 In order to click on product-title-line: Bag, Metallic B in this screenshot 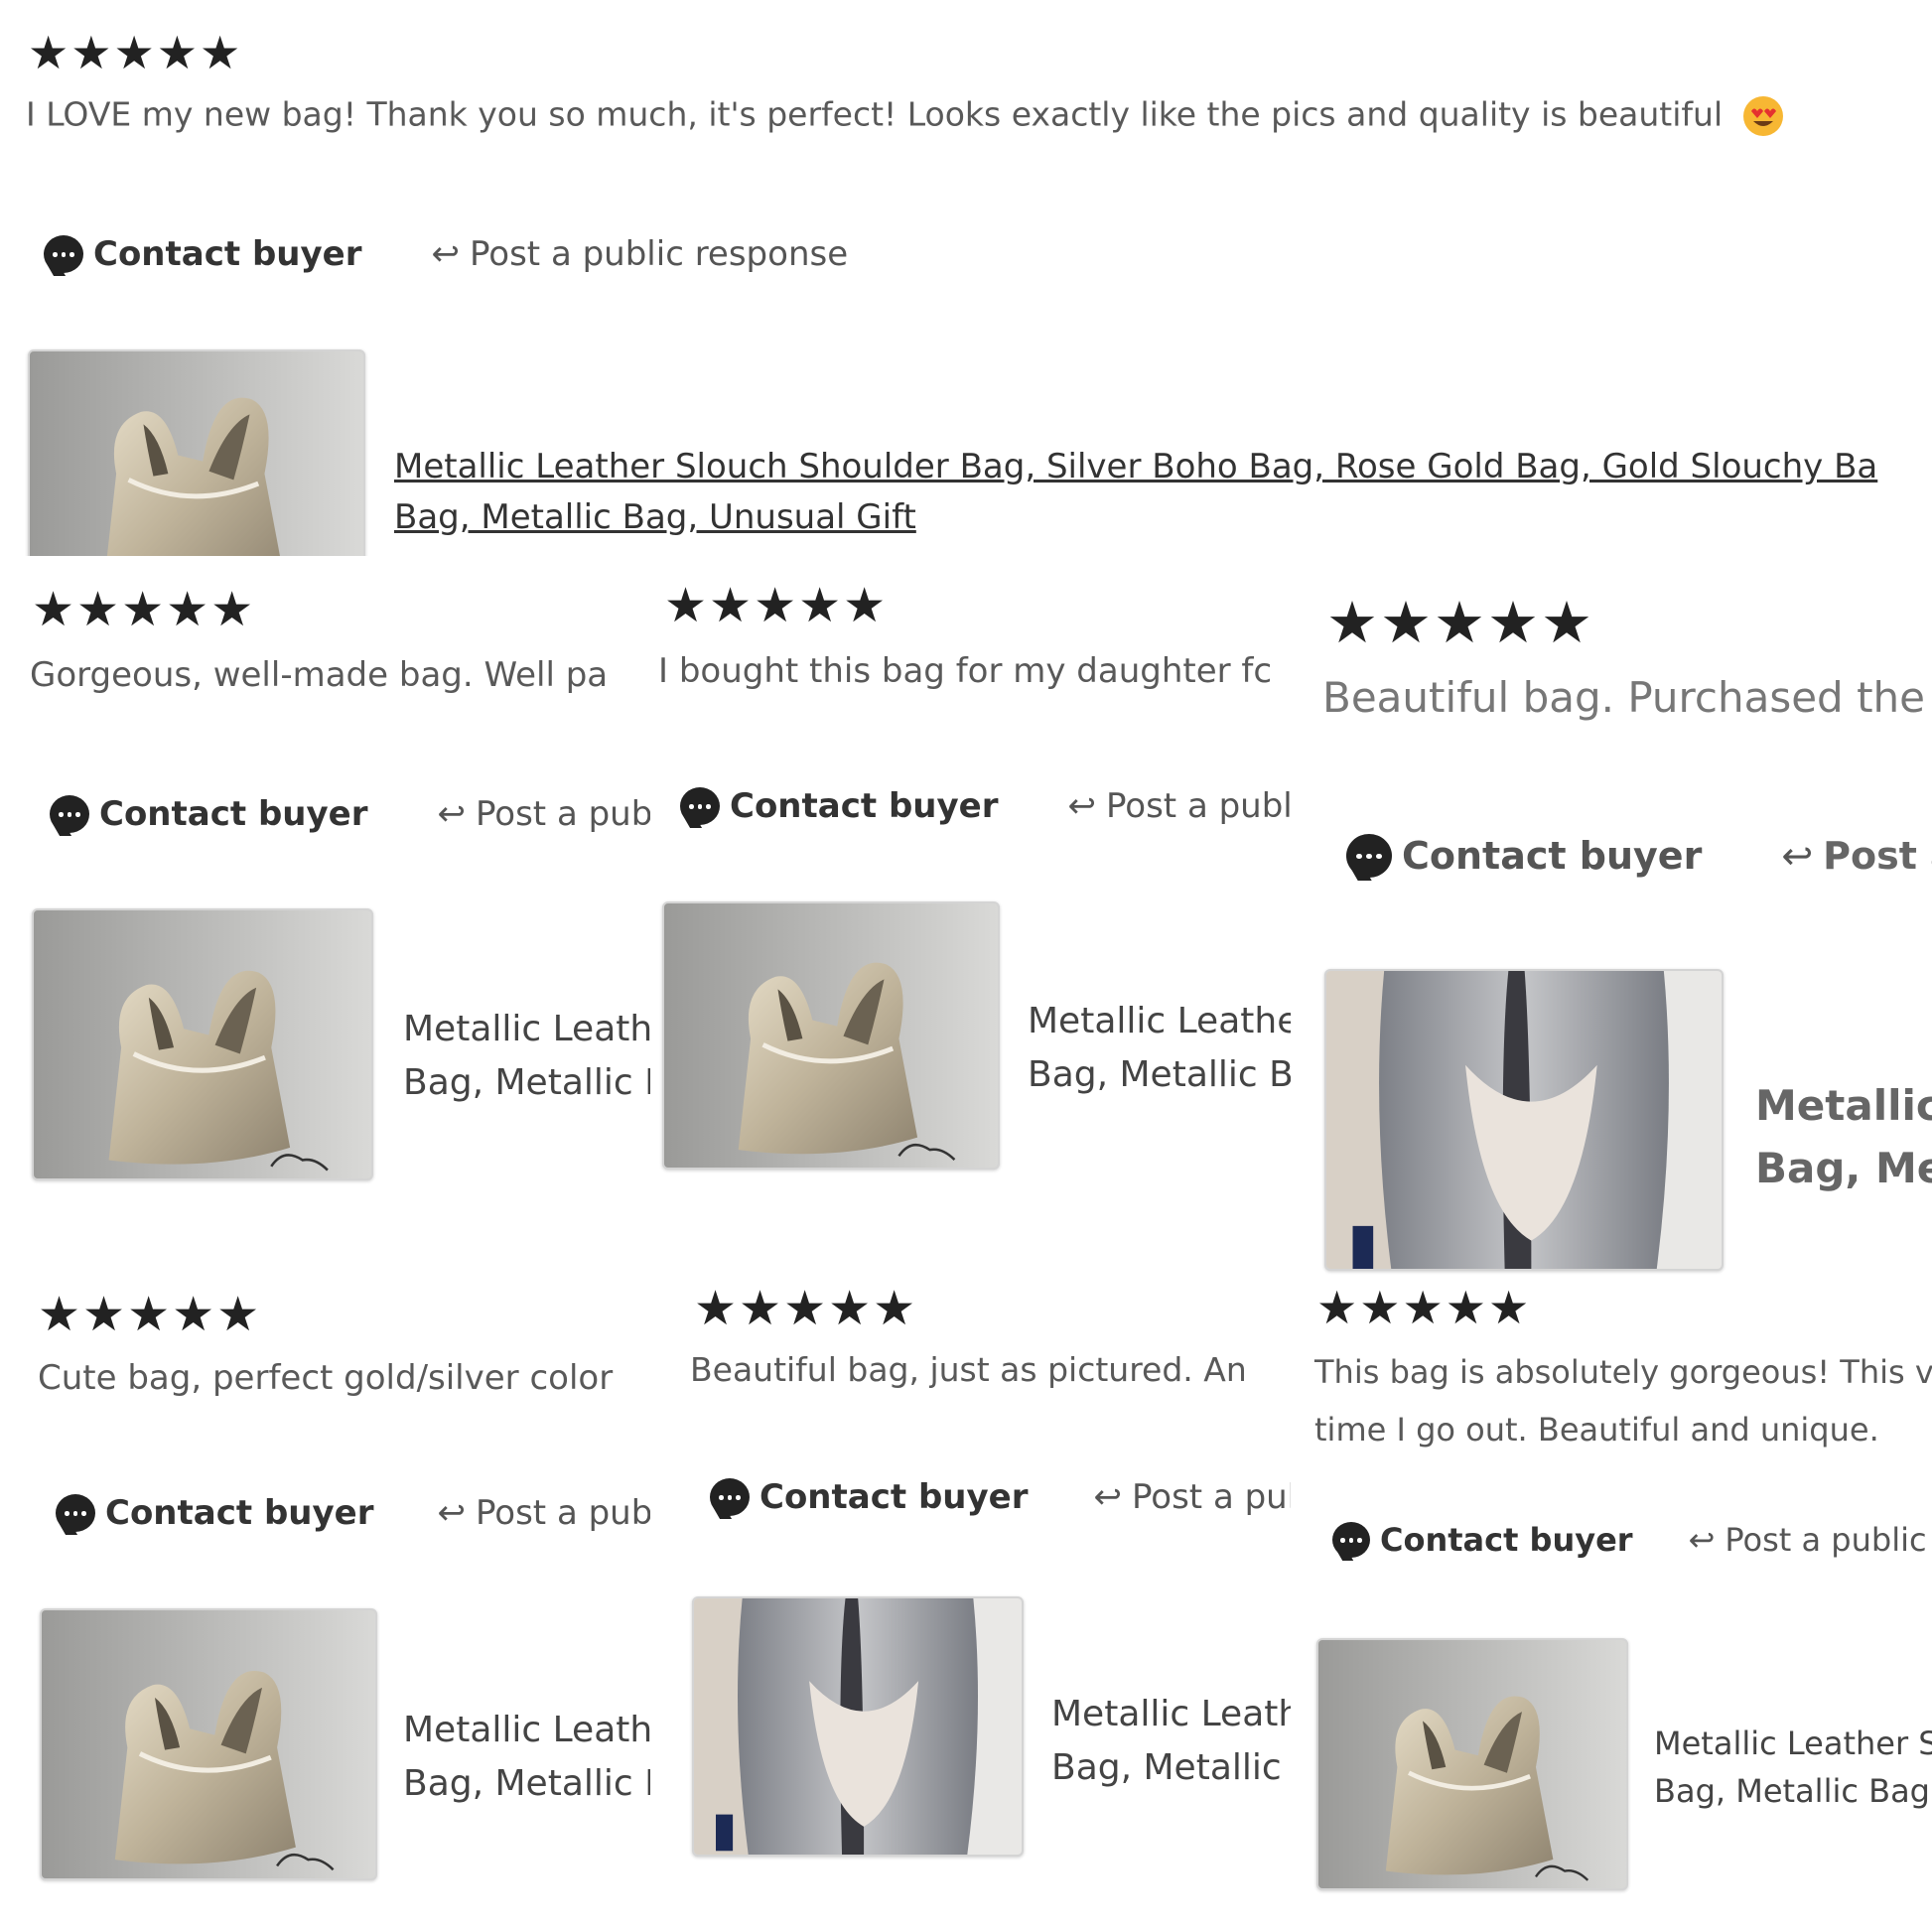, I will do `click(1159, 1074)`.